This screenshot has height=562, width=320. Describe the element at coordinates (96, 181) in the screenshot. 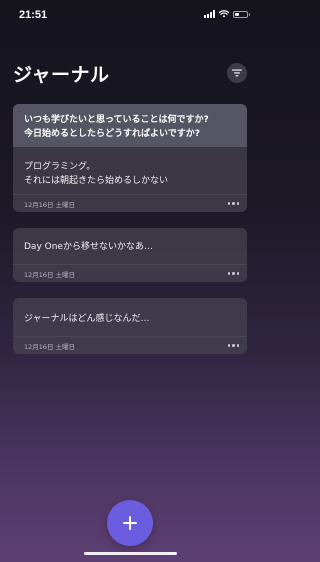

I see `entry-text-line: それには朝起きたら始めるしかない` at that location.